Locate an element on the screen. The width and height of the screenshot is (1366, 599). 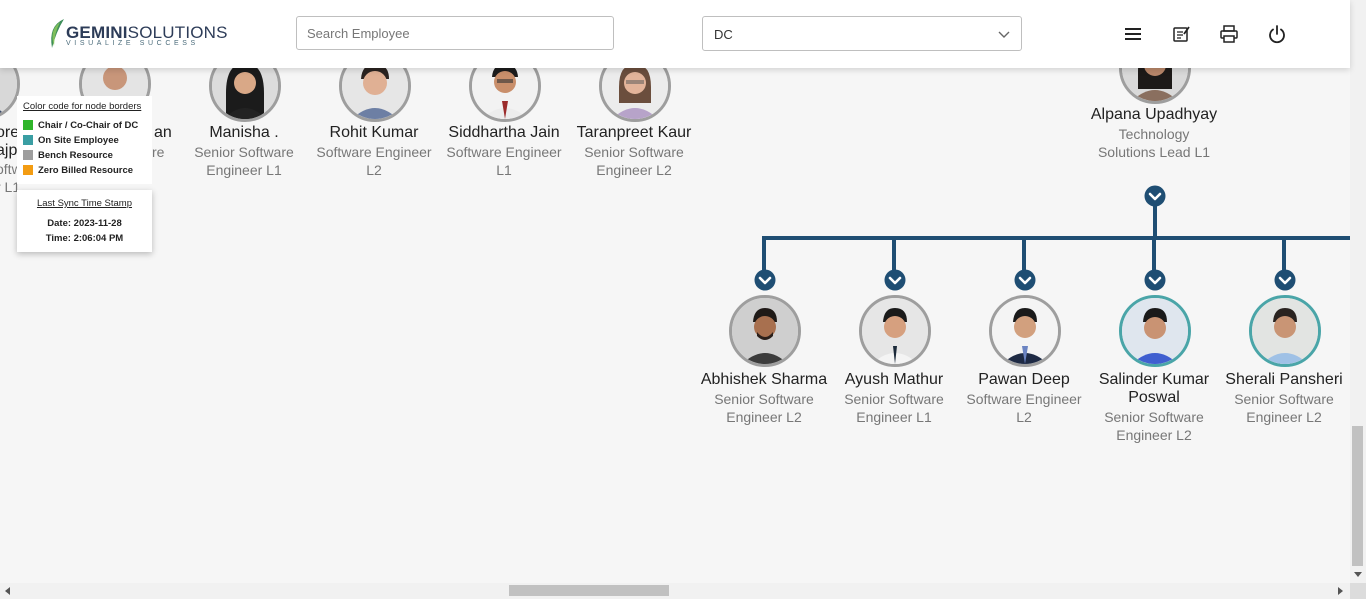
print-icon is located at coordinates (1229, 34).